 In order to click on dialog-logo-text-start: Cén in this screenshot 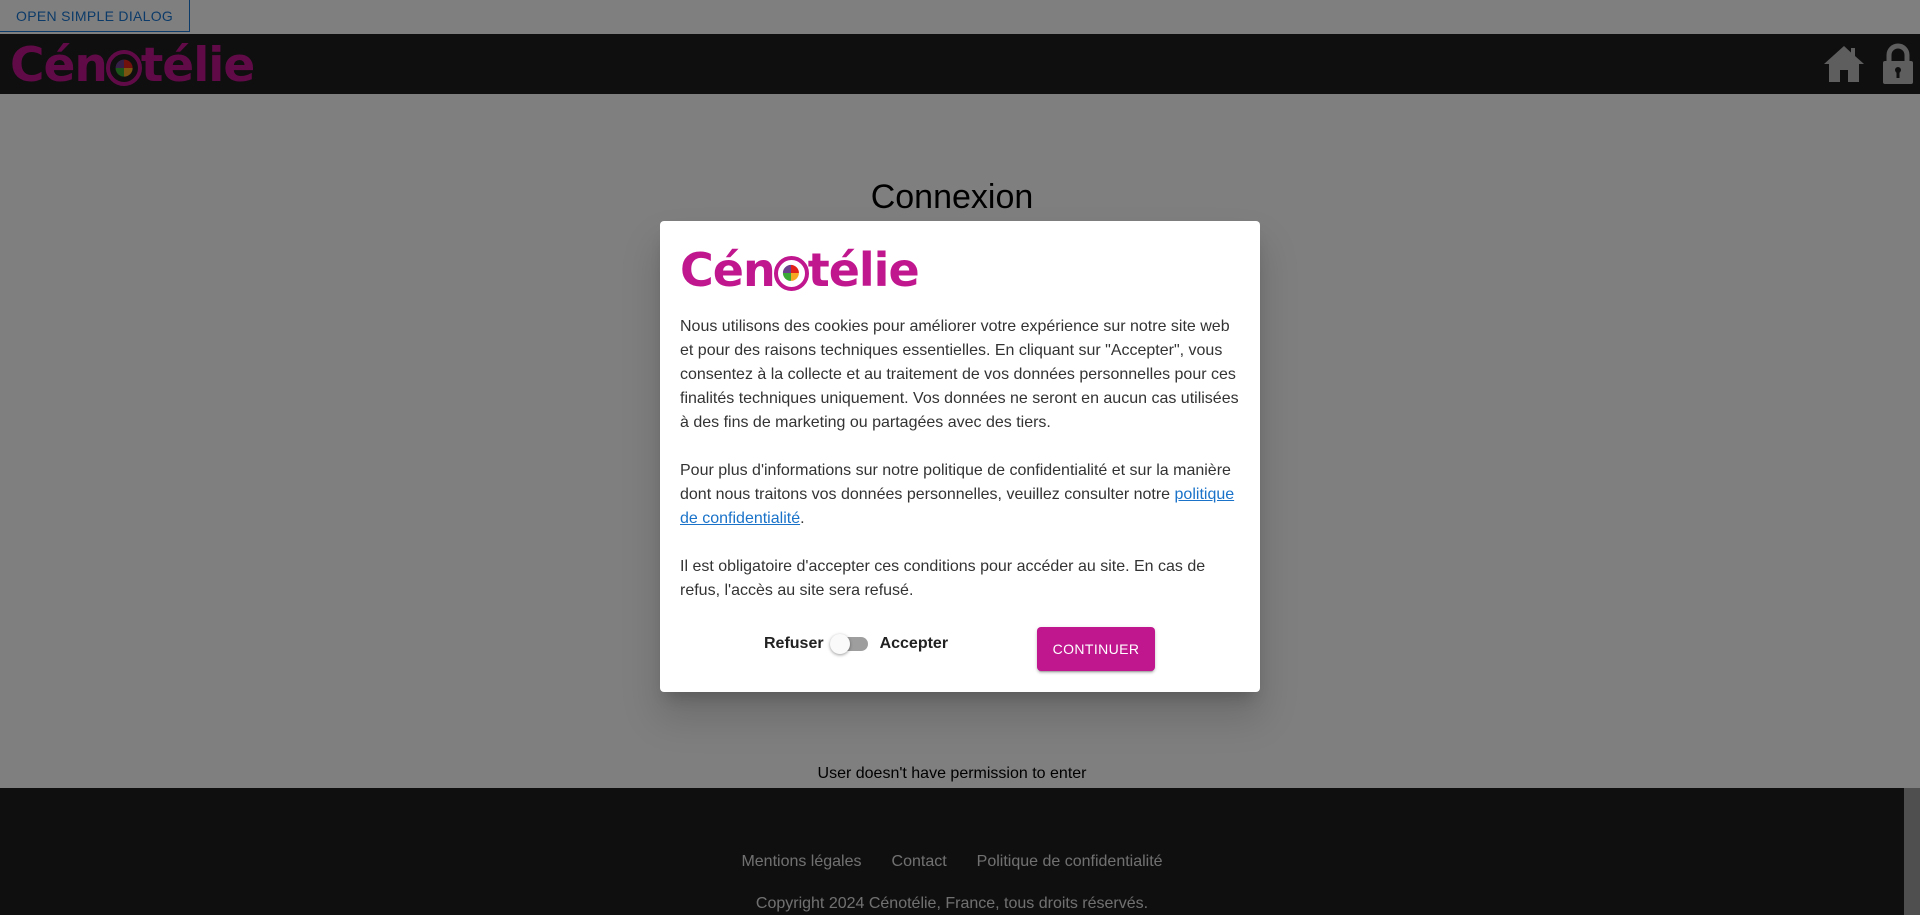, I will do `click(728, 270)`.